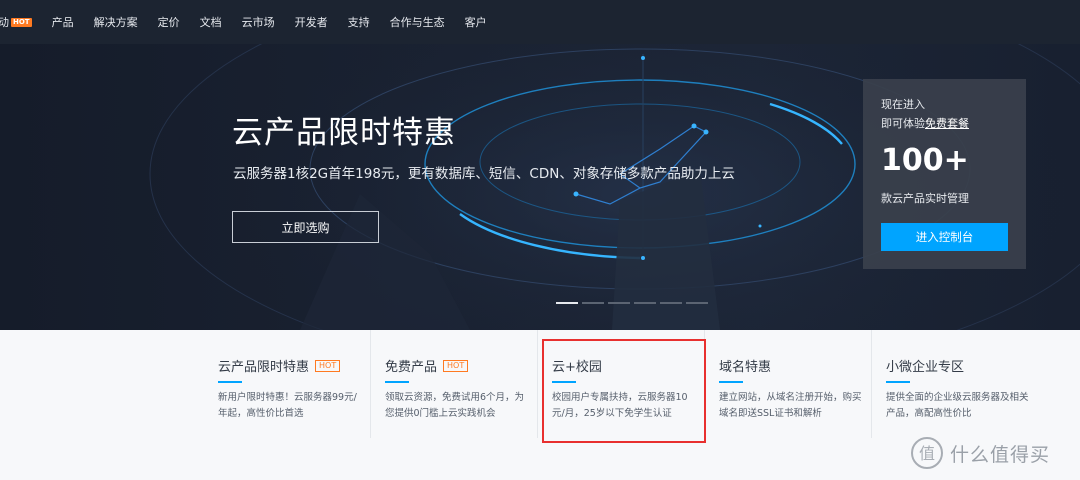 The height and width of the screenshot is (480, 1080). Describe the element at coordinates (4, 22) in the screenshot. I see `nav-item-label: 动` at that location.